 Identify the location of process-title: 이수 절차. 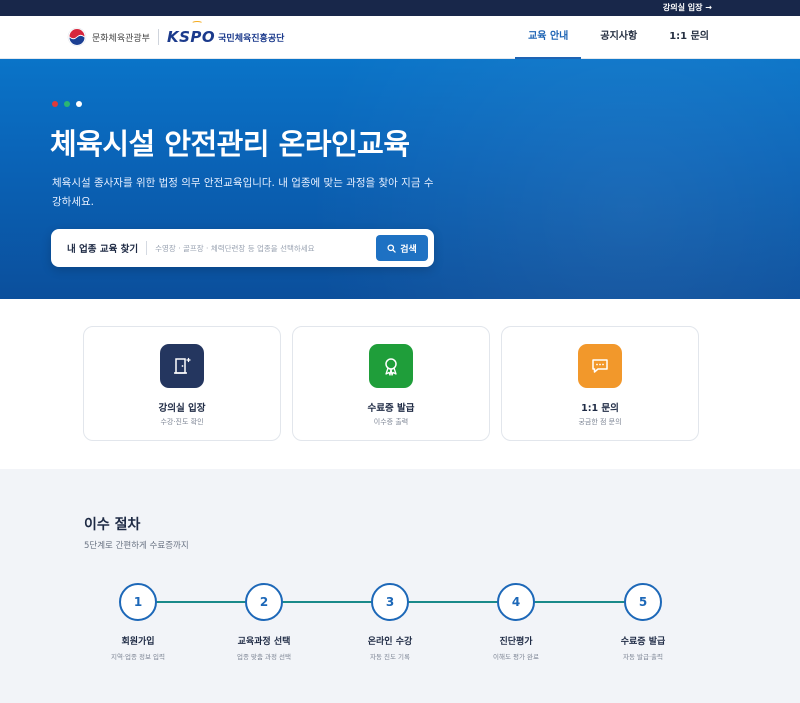
(112, 525).